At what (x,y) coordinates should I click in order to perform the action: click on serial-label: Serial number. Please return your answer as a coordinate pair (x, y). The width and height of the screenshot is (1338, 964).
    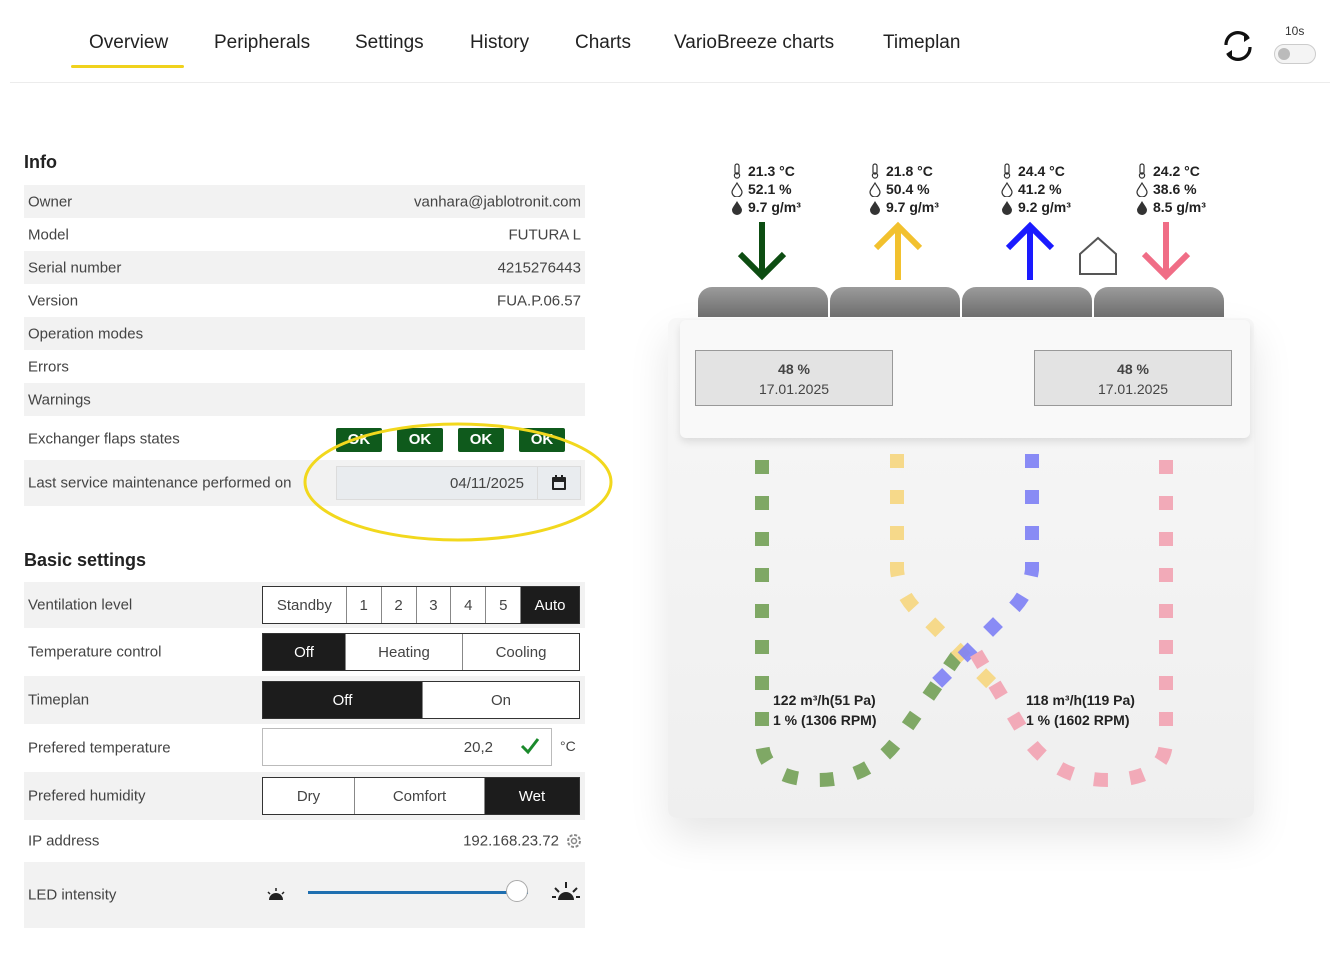
    Looking at the image, I should click on (75, 267).